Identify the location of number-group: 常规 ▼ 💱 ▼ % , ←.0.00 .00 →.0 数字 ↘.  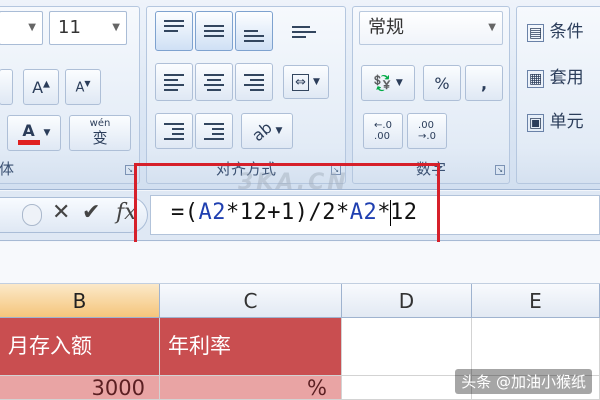
(431, 95).